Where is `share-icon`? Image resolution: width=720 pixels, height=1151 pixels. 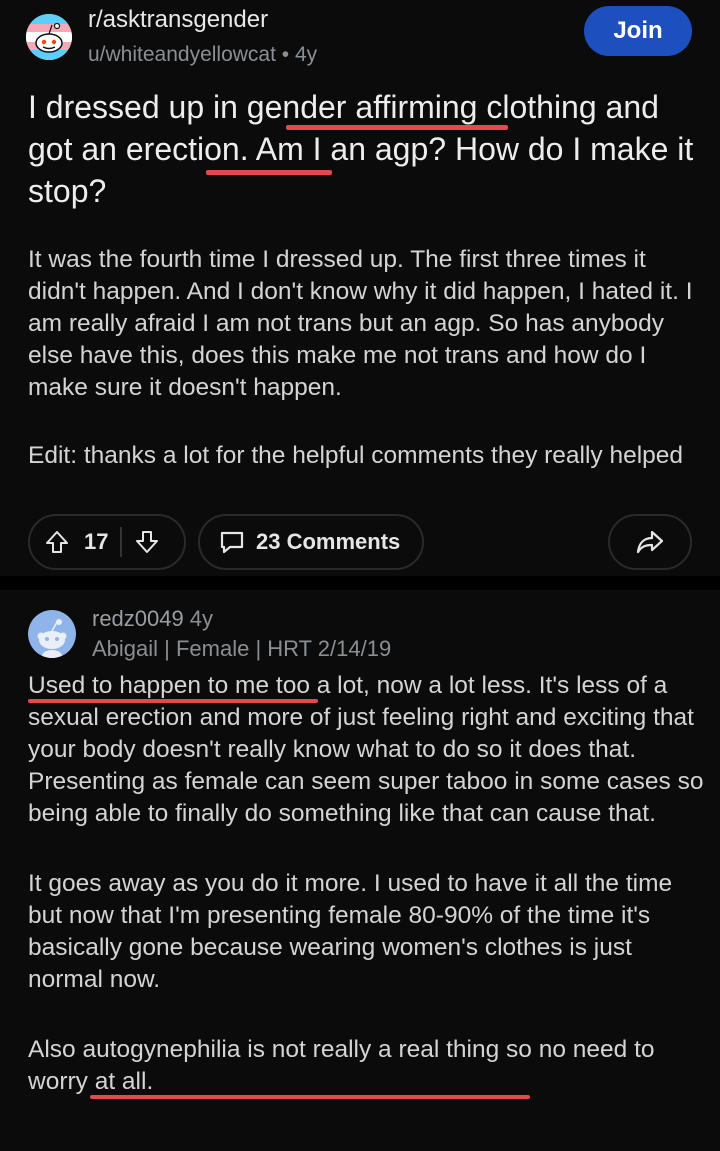 share-icon is located at coordinates (650, 542).